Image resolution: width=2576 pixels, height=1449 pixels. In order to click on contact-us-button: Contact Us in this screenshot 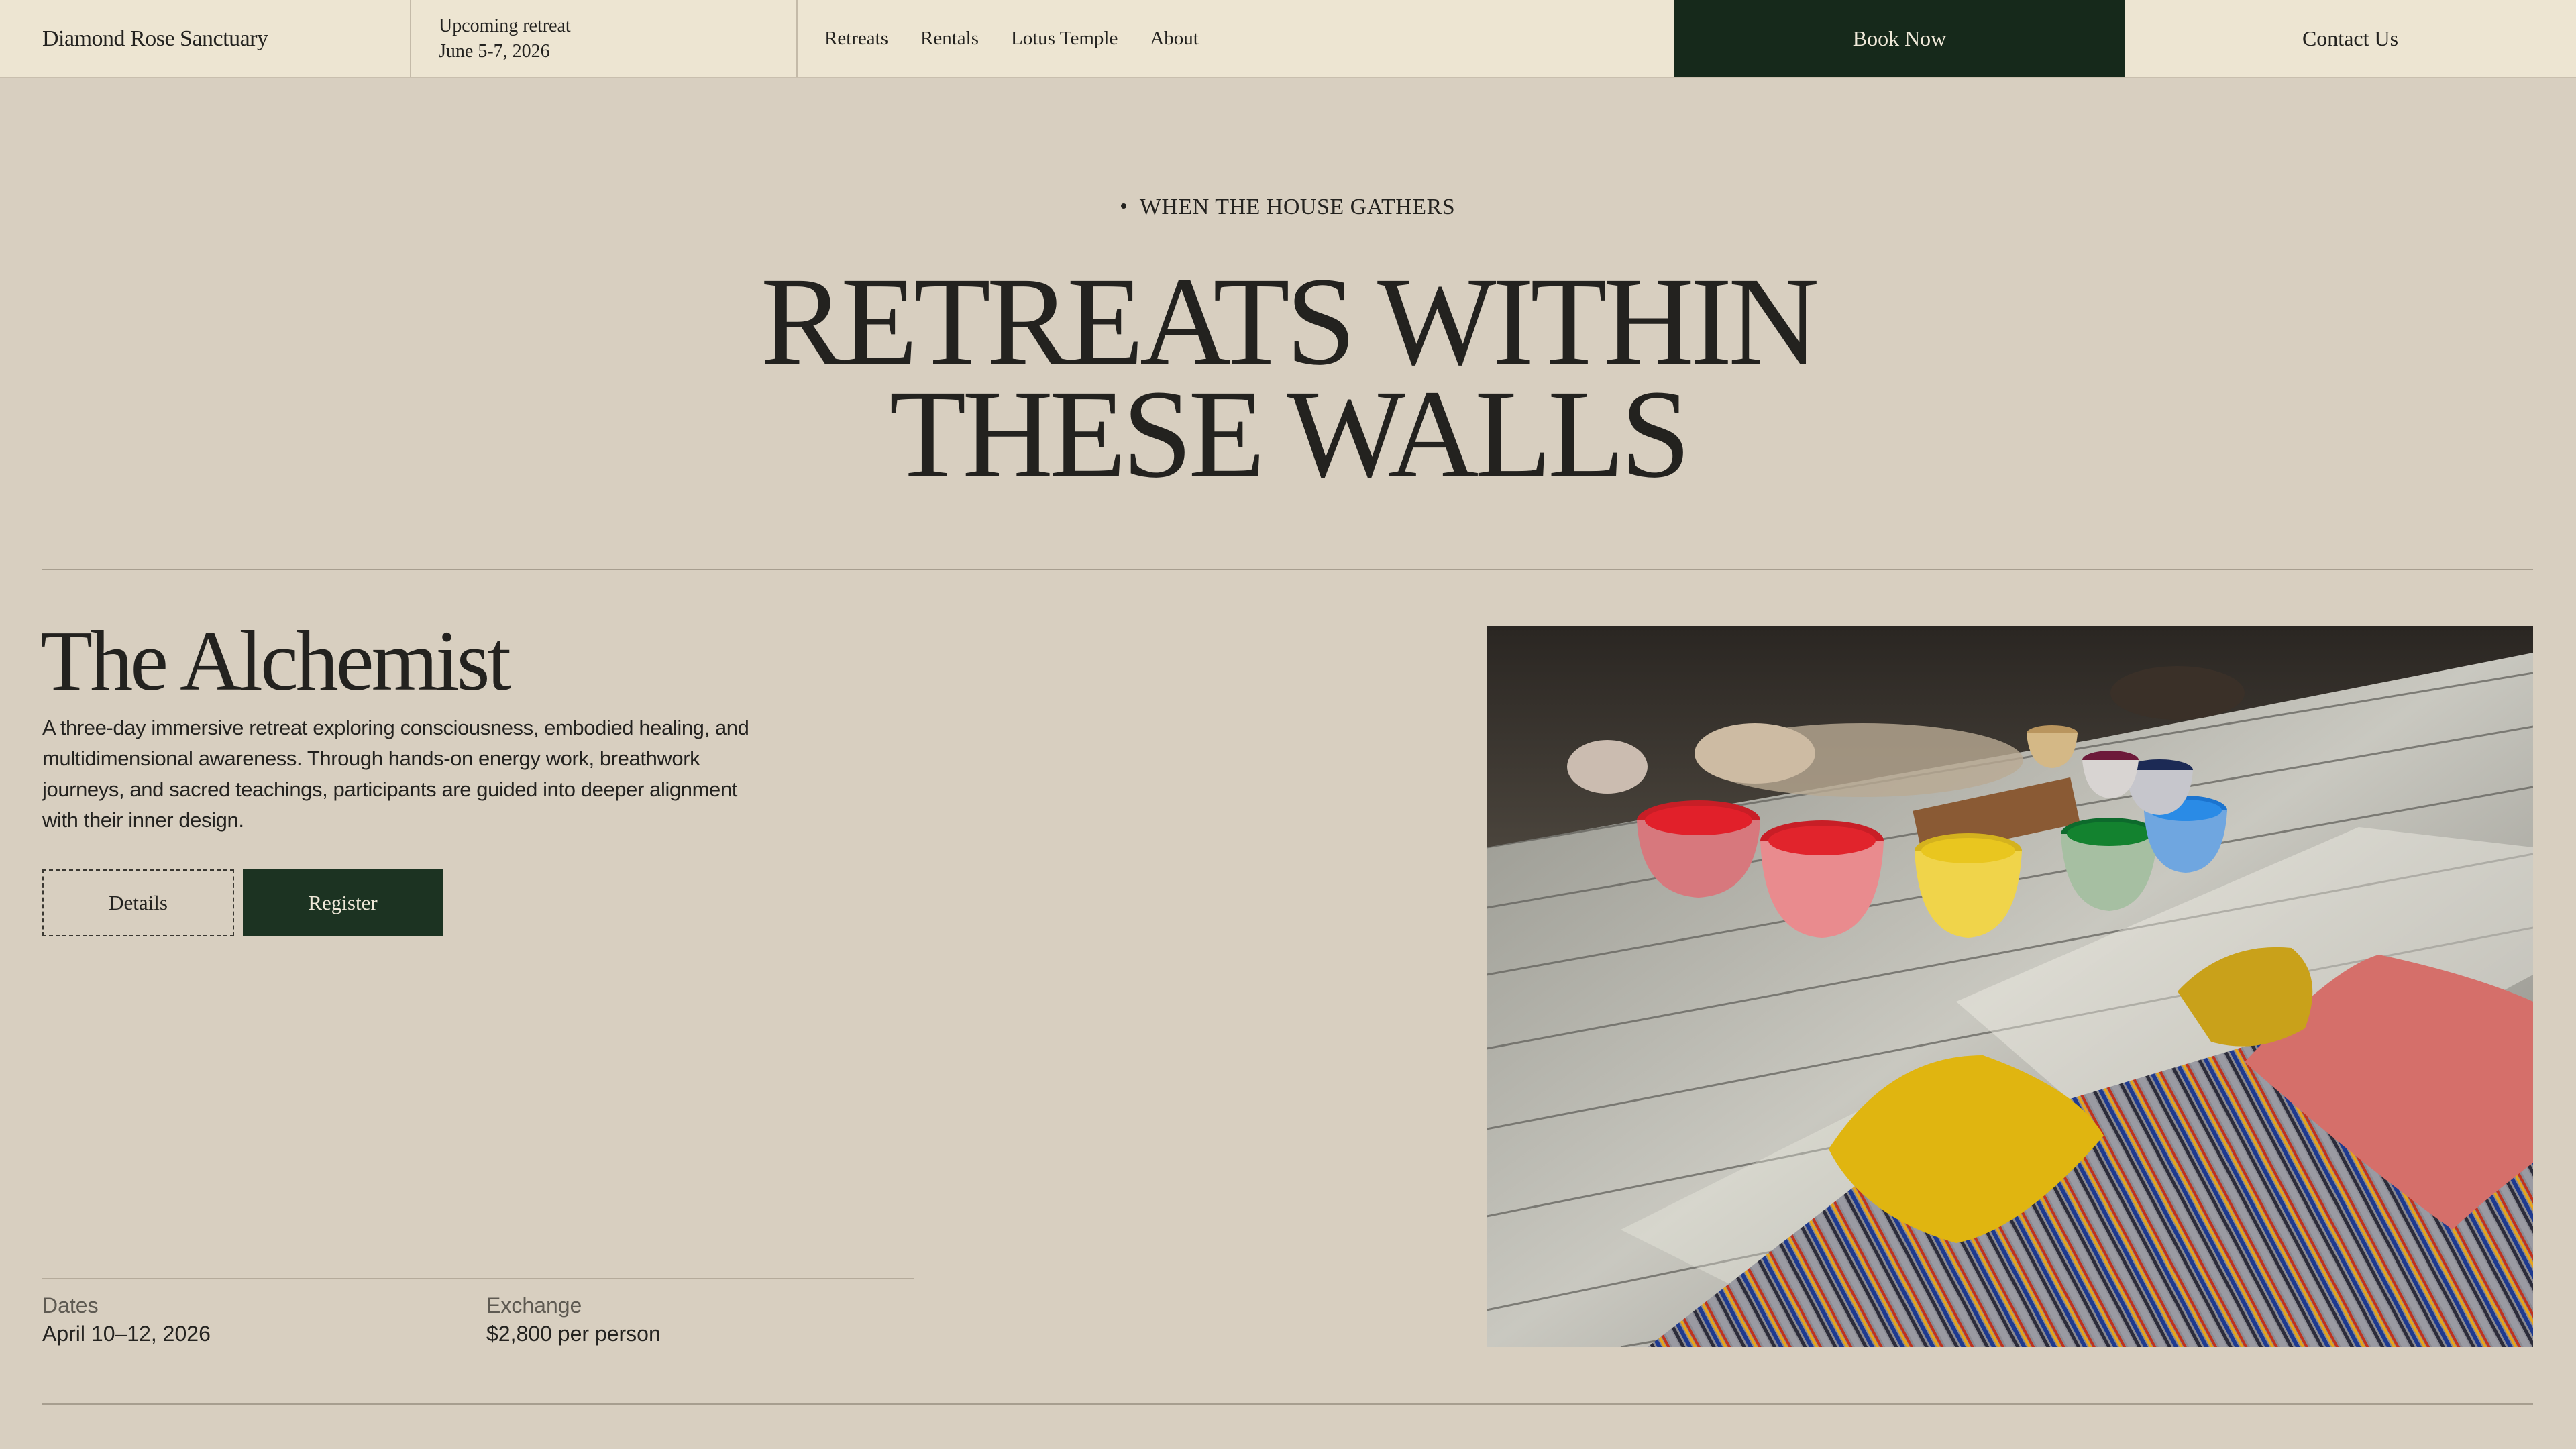, I will do `click(2350, 38)`.